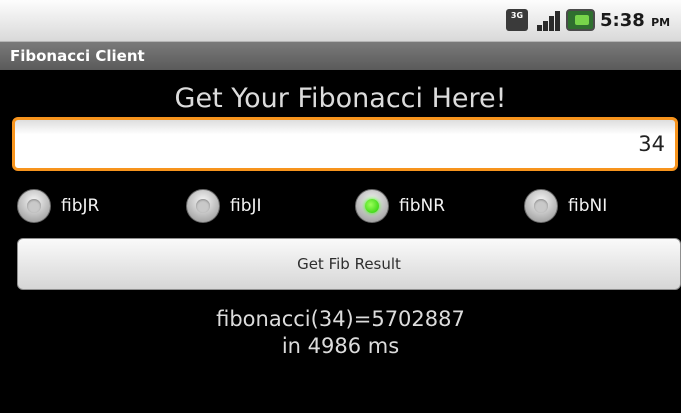 The width and height of the screenshot is (681, 413). I want to click on network-3g-icon: 3G, so click(517, 20).